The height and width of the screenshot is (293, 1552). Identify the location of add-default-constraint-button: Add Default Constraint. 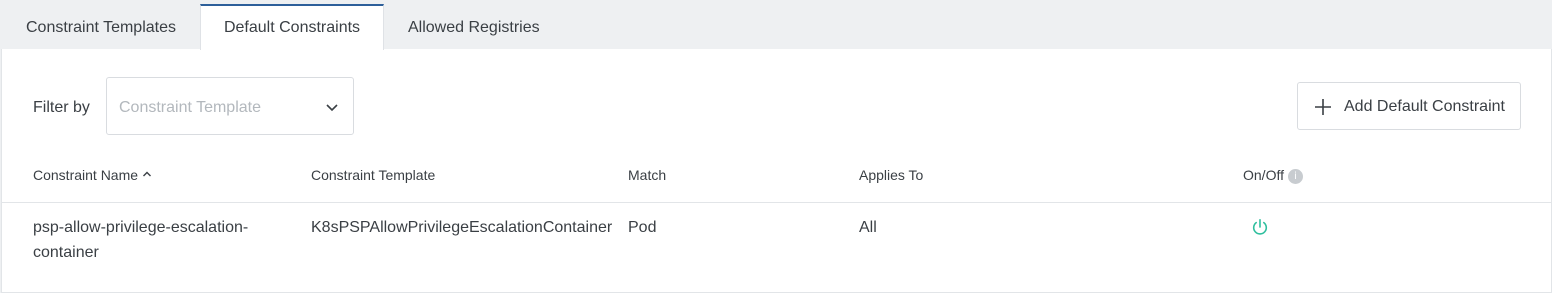
(1409, 106).